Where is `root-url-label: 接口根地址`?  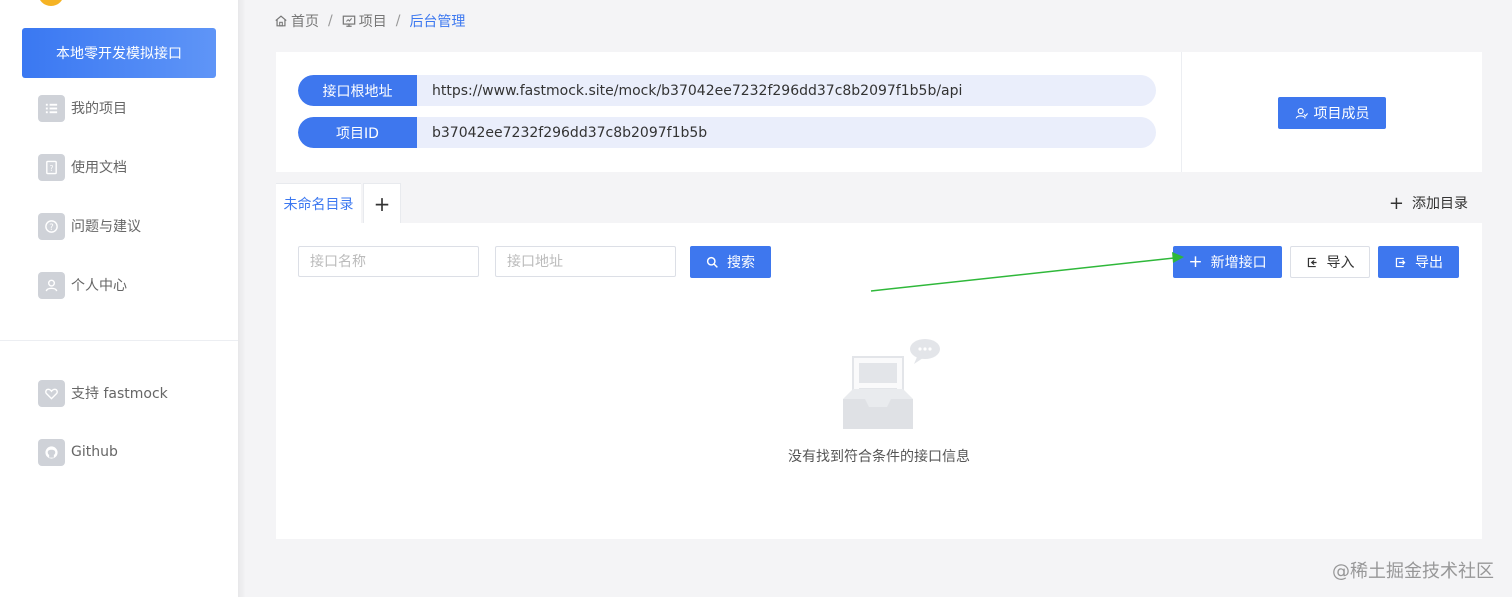
root-url-label: 接口根地址 is located at coordinates (357, 90).